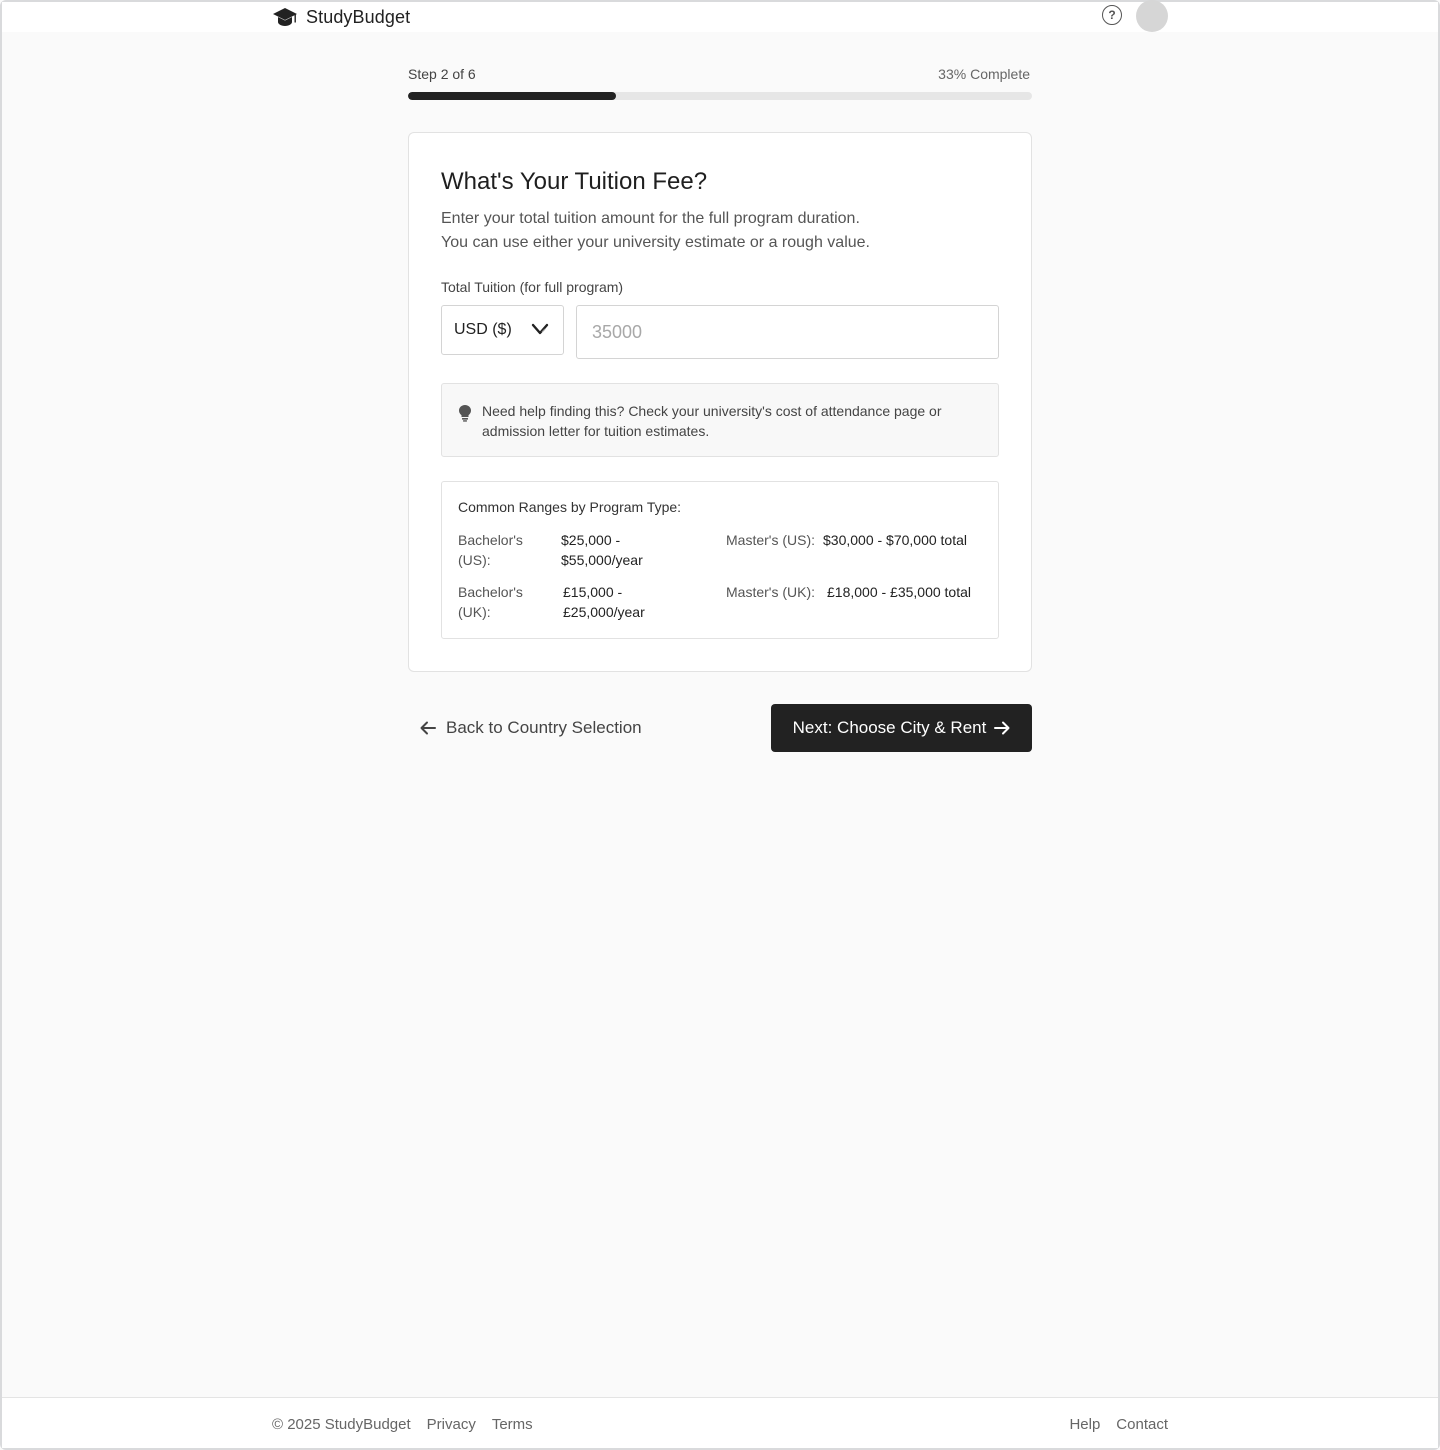  Describe the element at coordinates (442, 74) in the screenshot. I see `step-indicator: Step 2 of 6` at that location.